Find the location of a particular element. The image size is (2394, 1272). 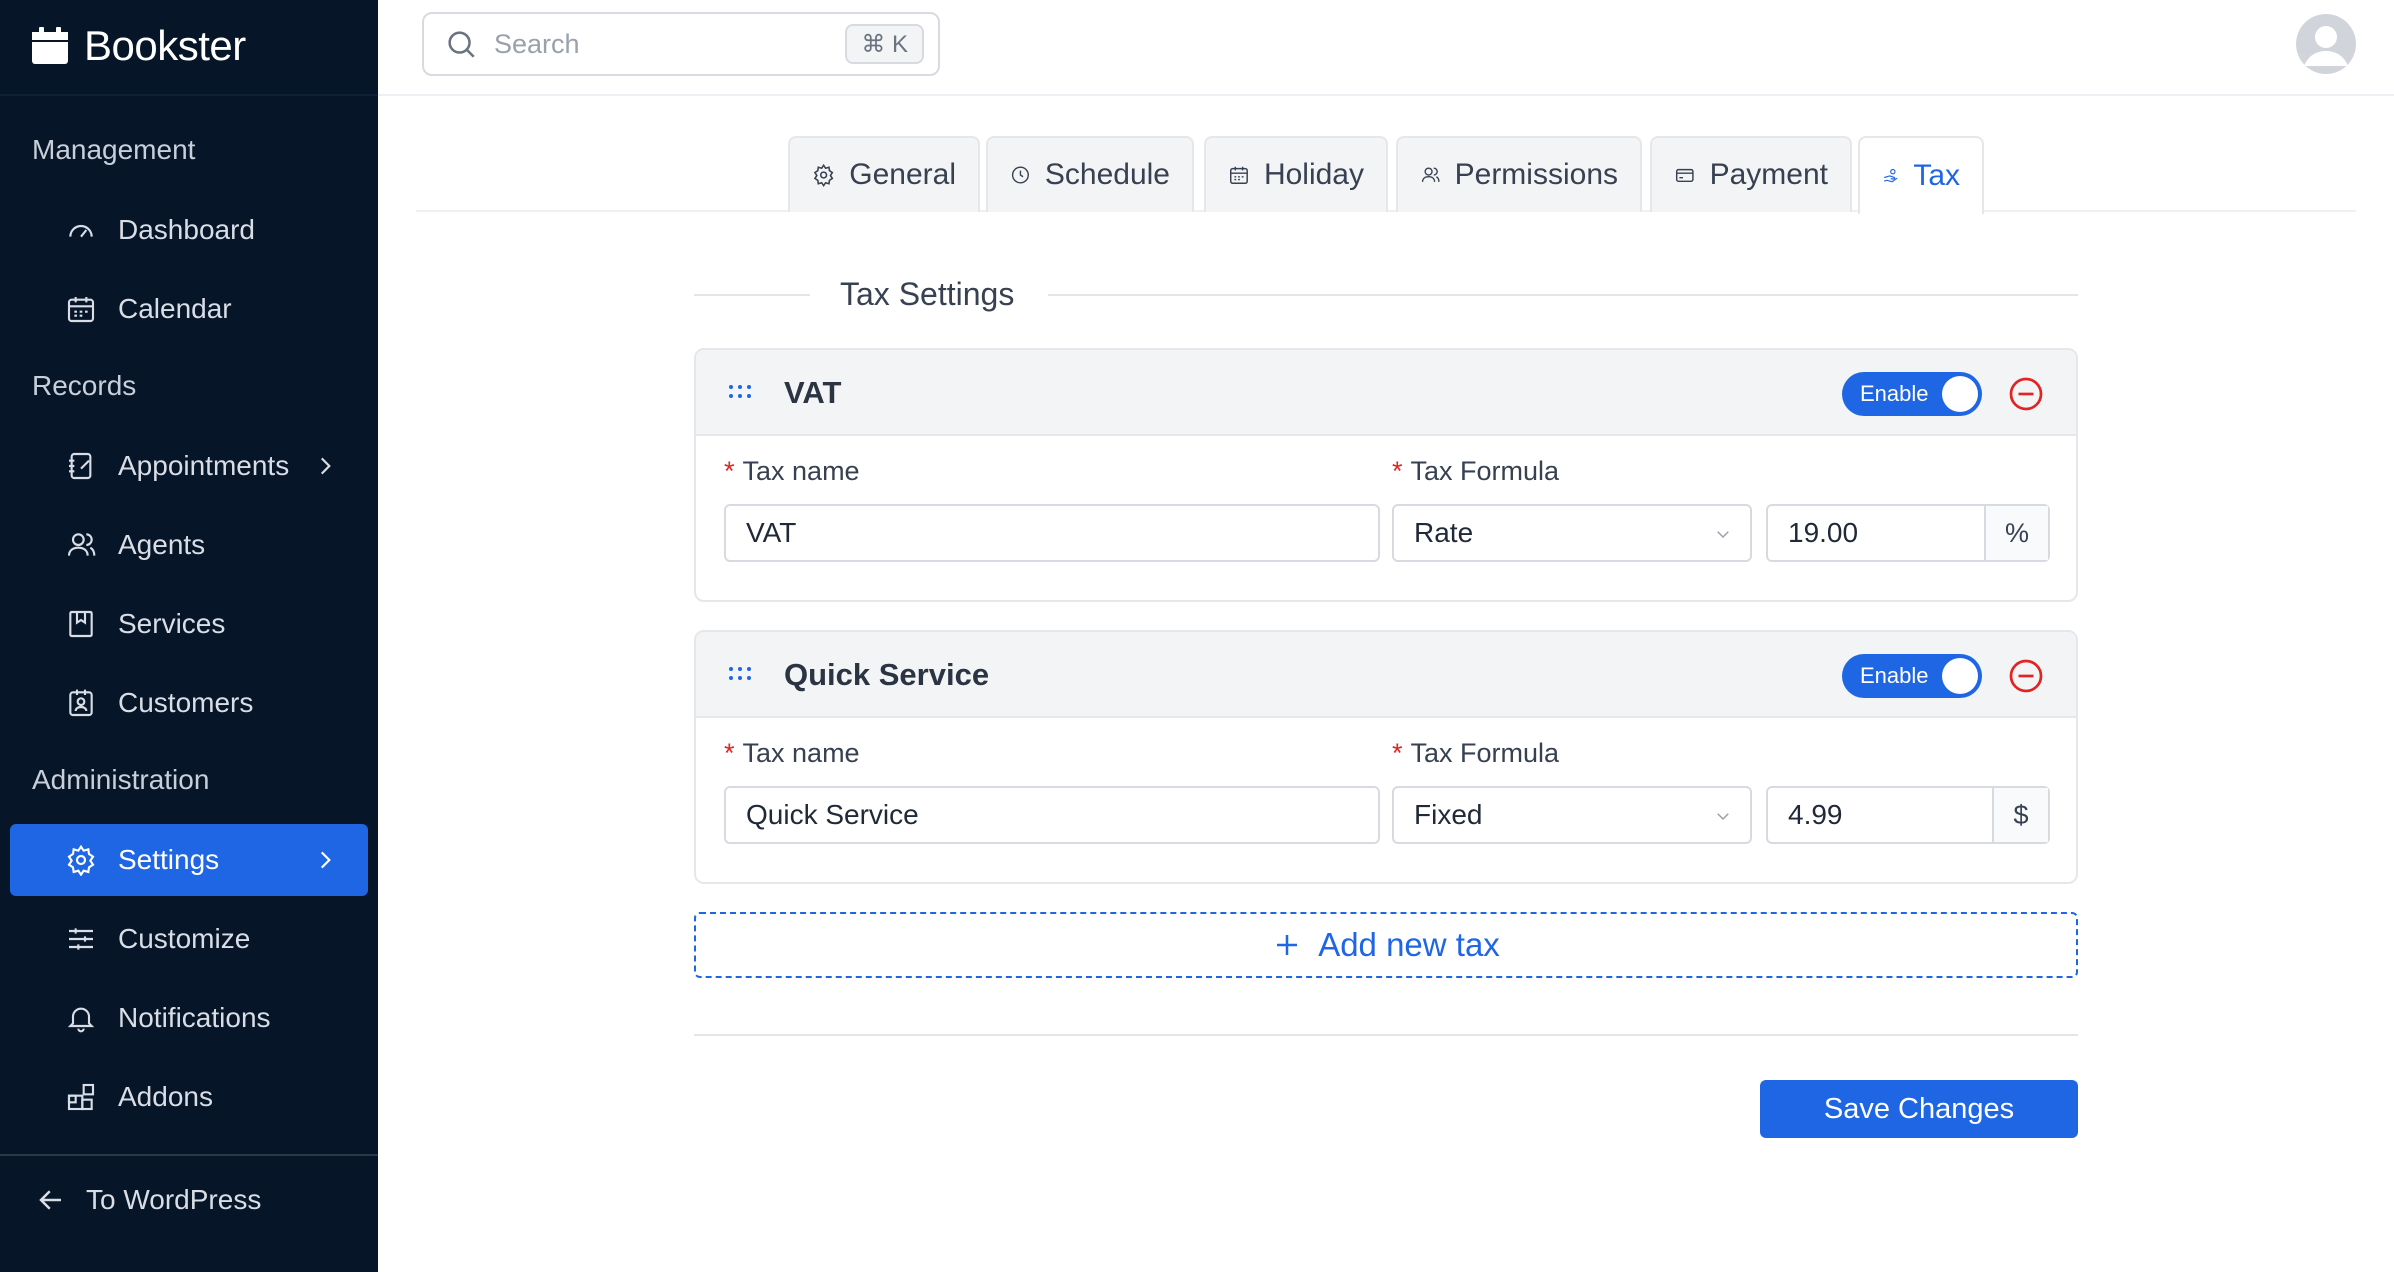

sidebar-item-label: Calendar is located at coordinates (175, 308).